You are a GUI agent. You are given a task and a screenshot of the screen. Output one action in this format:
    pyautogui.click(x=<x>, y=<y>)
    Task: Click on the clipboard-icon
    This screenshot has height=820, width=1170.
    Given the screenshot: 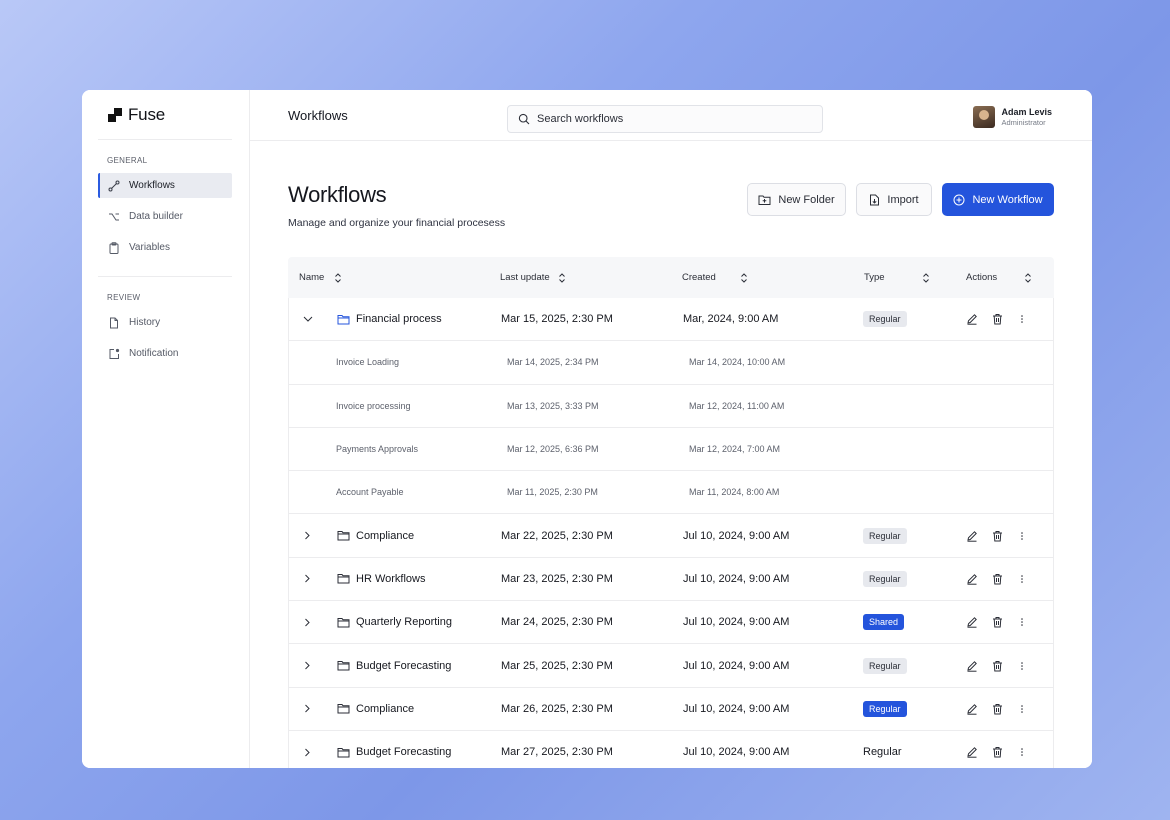 What is the action you would take?
    pyautogui.click(x=114, y=247)
    